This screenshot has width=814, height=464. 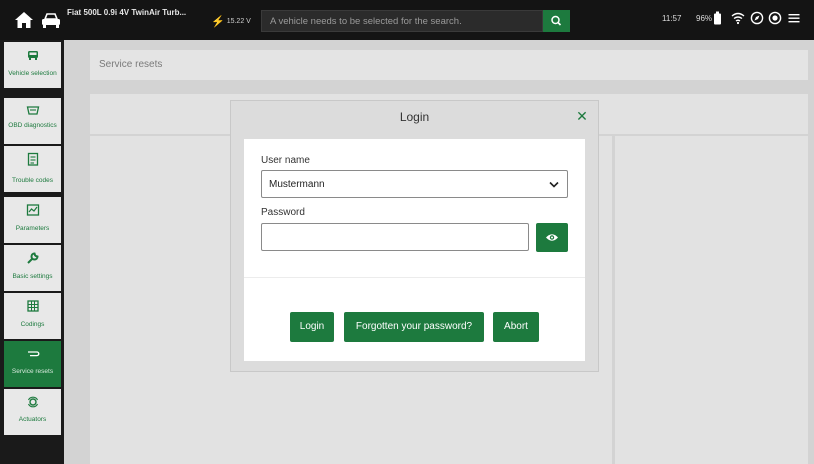 I want to click on password-field, so click(x=395, y=237).